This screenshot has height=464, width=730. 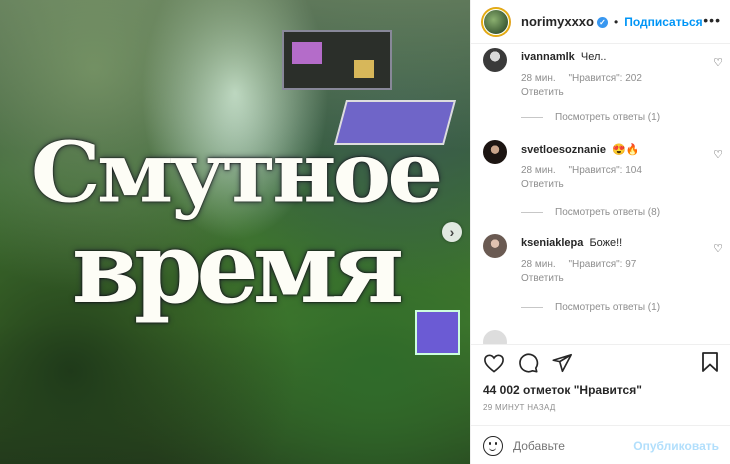 I want to click on author-username: norimyxxxo ✓, so click(x=564, y=21).